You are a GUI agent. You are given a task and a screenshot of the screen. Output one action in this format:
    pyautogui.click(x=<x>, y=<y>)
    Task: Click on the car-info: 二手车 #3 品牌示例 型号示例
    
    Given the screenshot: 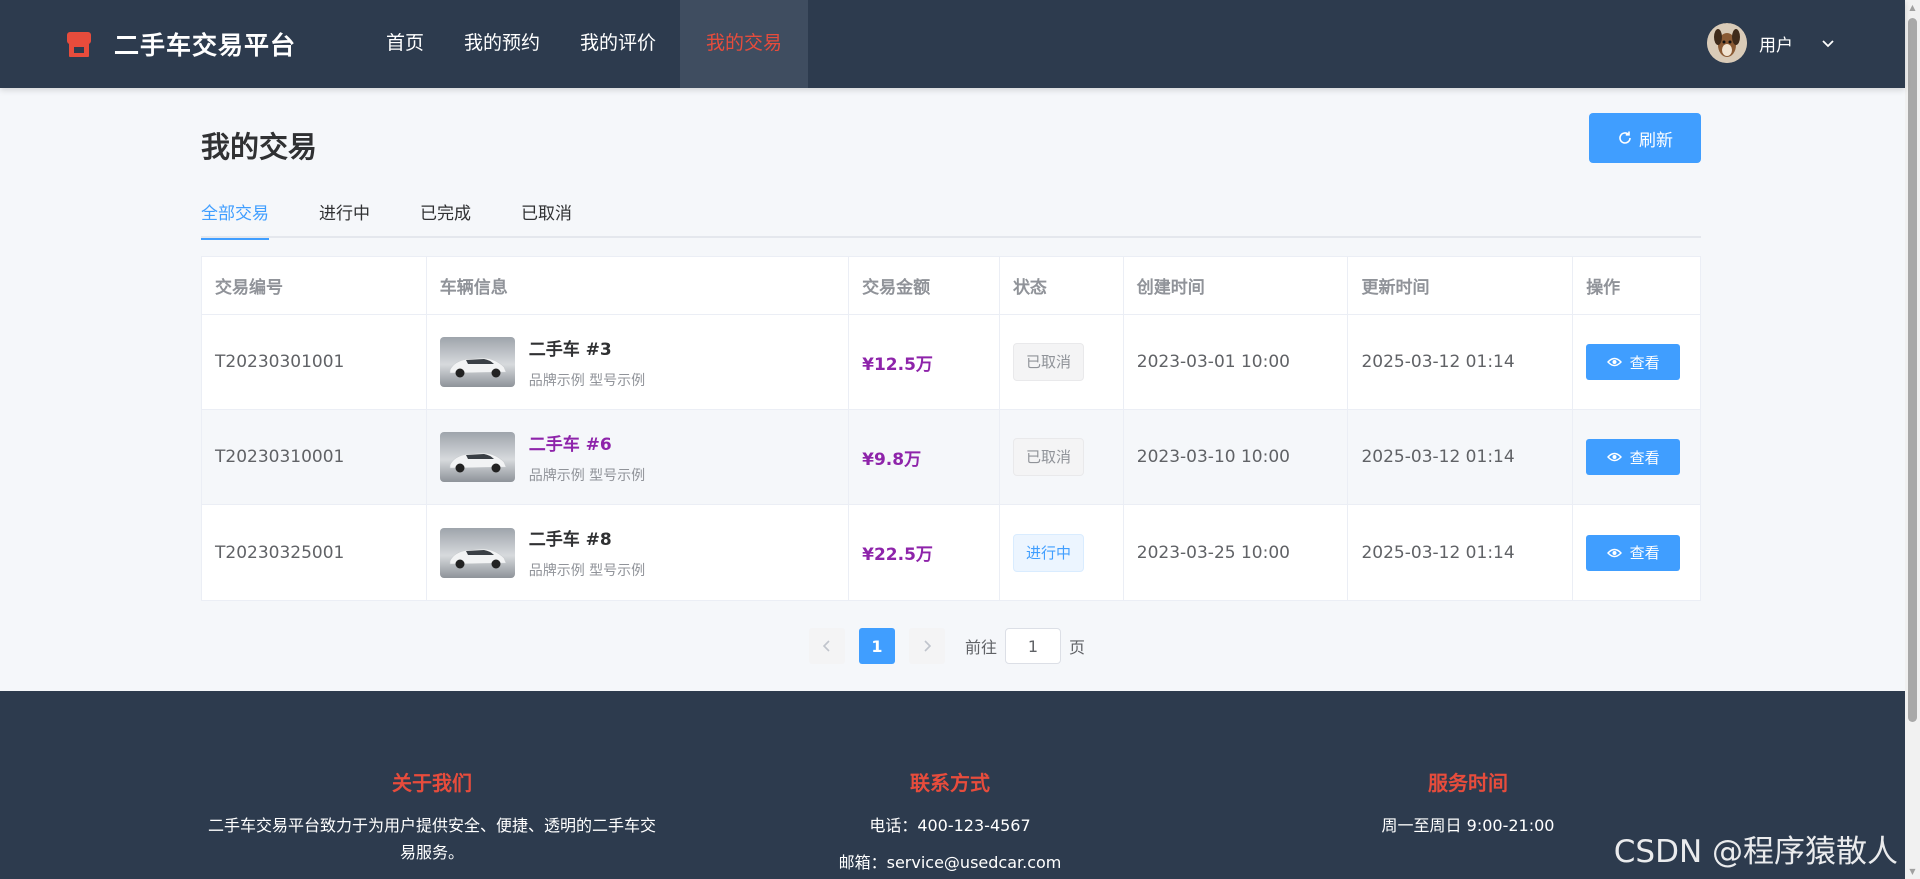 What is the action you would take?
    pyautogui.click(x=638, y=362)
    